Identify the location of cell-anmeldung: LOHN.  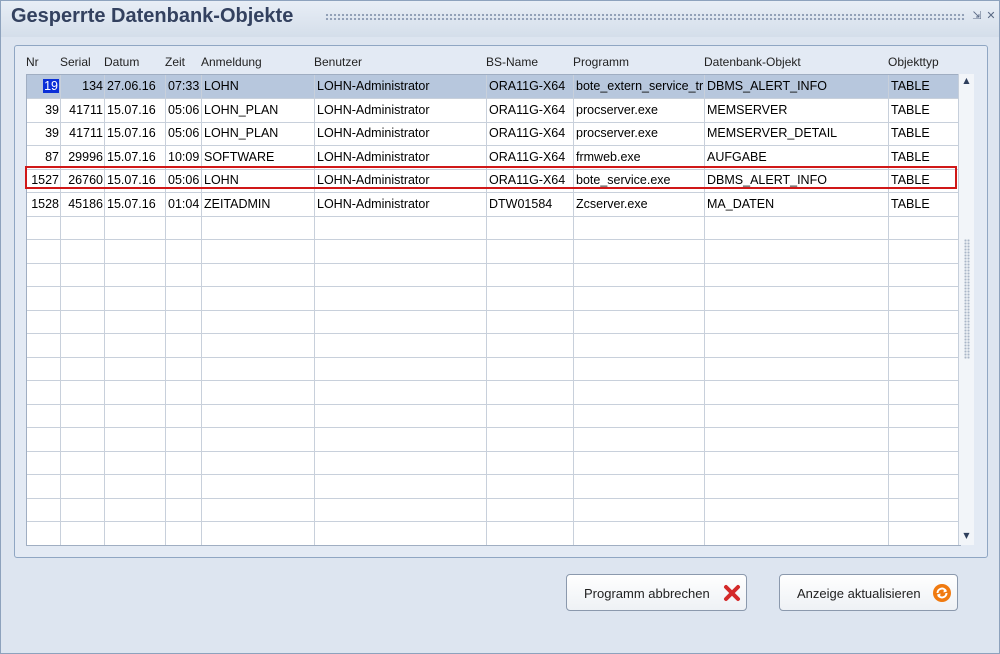
(258, 86).